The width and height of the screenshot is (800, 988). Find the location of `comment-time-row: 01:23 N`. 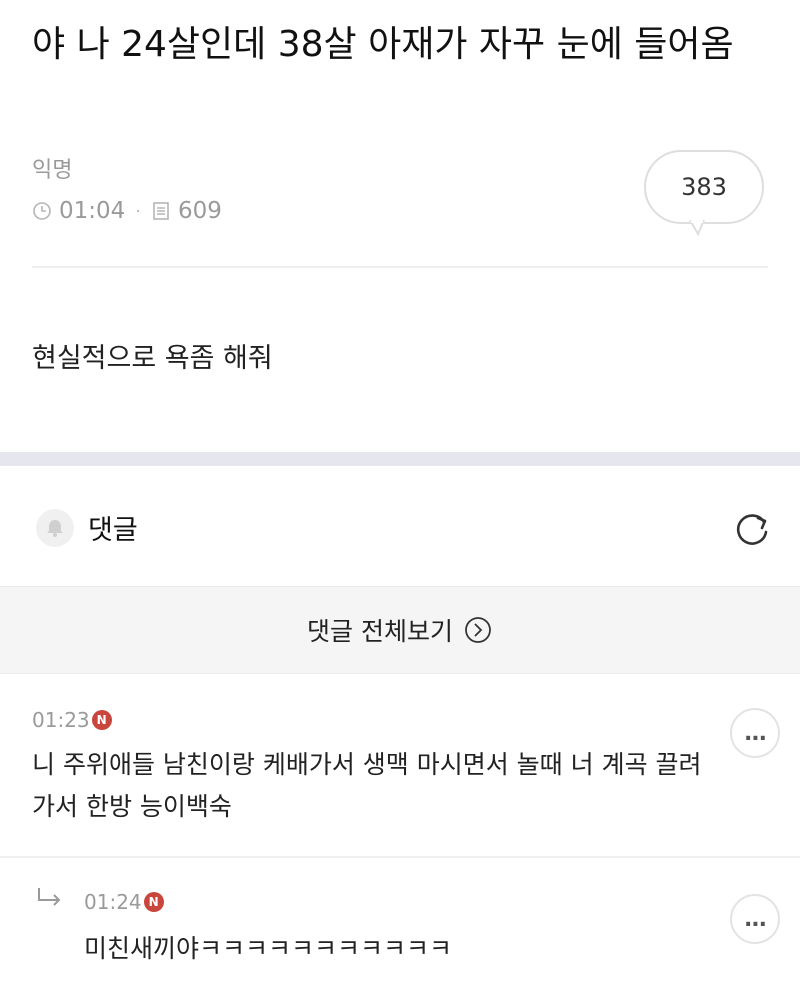

comment-time-row: 01:23 N is located at coordinates (72, 720).